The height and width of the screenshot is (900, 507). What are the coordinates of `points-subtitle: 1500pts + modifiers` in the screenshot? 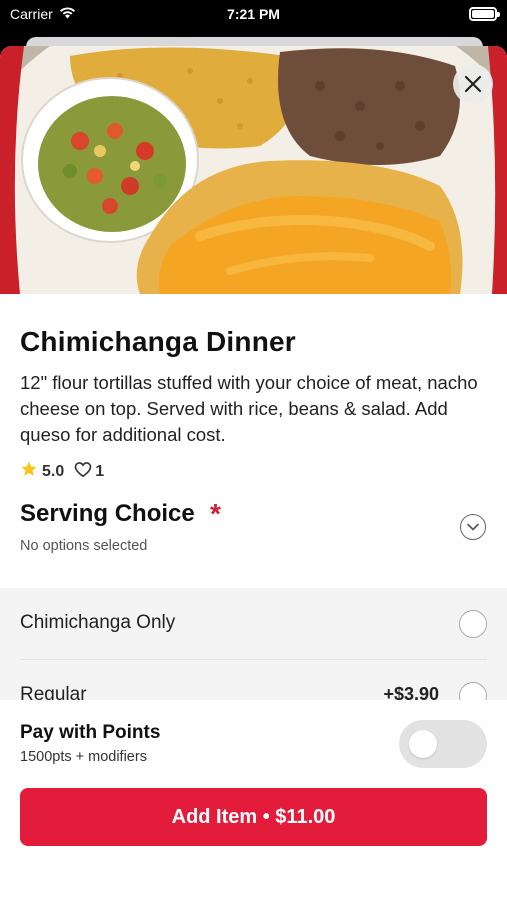 It's located at (83, 757).